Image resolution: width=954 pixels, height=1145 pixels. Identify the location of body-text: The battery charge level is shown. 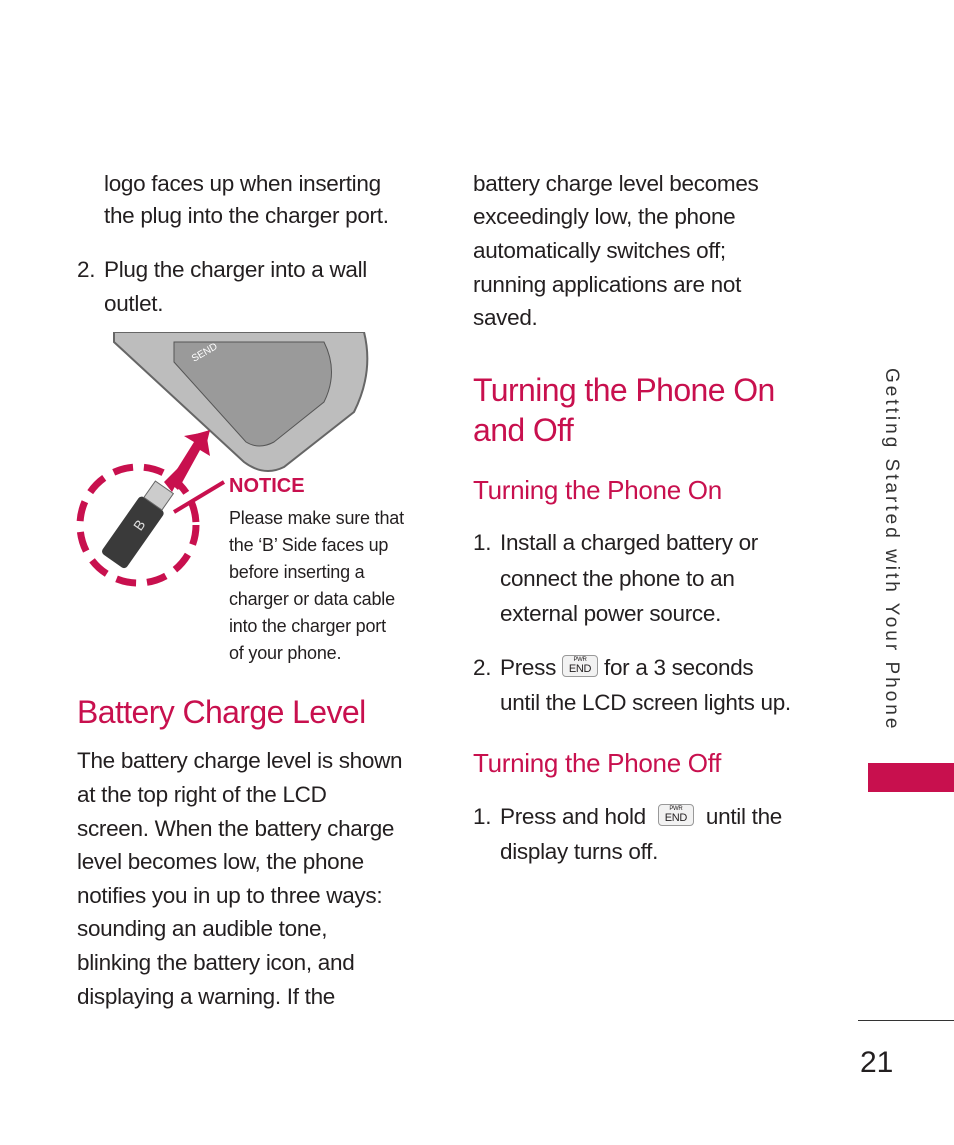
(240, 760).